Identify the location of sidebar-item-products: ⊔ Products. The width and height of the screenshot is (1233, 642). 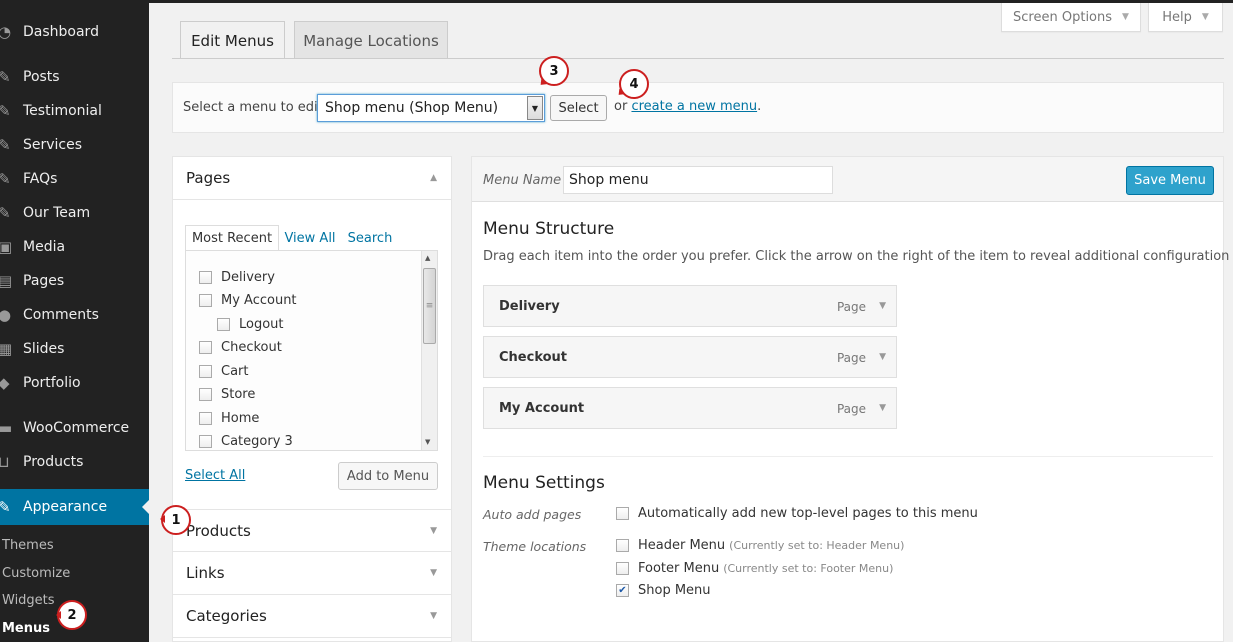
(74, 462).